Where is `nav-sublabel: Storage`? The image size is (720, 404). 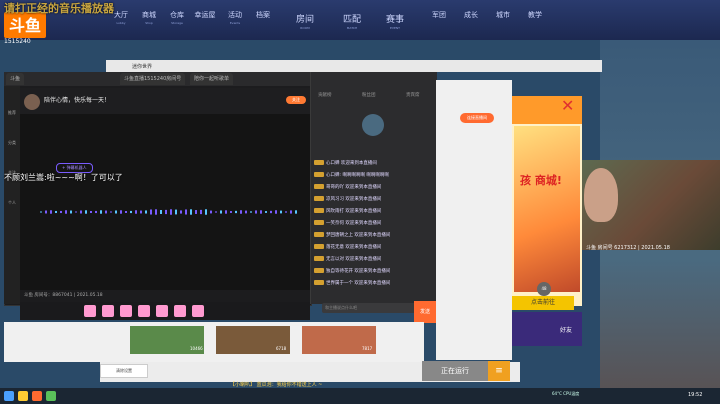
nav-sublabel: Storage is located at coordinates (177, 23).